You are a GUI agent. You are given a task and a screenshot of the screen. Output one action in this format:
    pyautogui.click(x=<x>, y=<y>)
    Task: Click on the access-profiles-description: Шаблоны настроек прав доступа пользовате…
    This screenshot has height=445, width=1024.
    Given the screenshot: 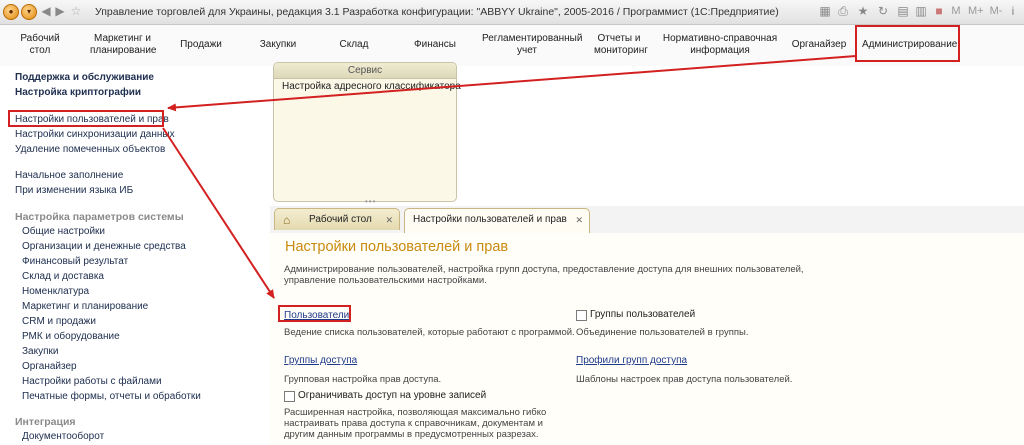 What is the action you would take?
    pyautogui.click(x=684, y=379)
    